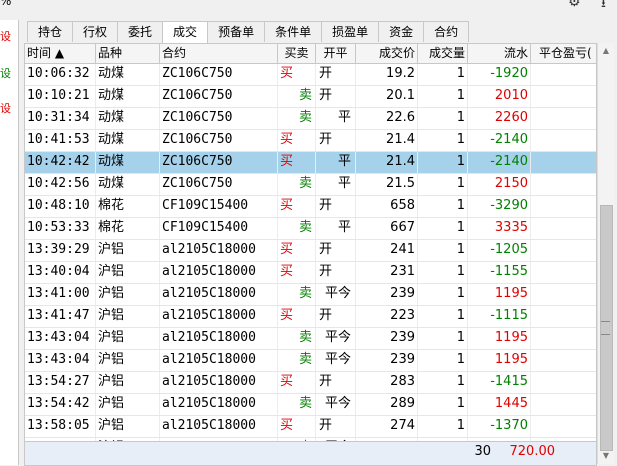 The height and width of the screenshot is (466, 617). I want to click on column-header: 开平, so click(336, 53).